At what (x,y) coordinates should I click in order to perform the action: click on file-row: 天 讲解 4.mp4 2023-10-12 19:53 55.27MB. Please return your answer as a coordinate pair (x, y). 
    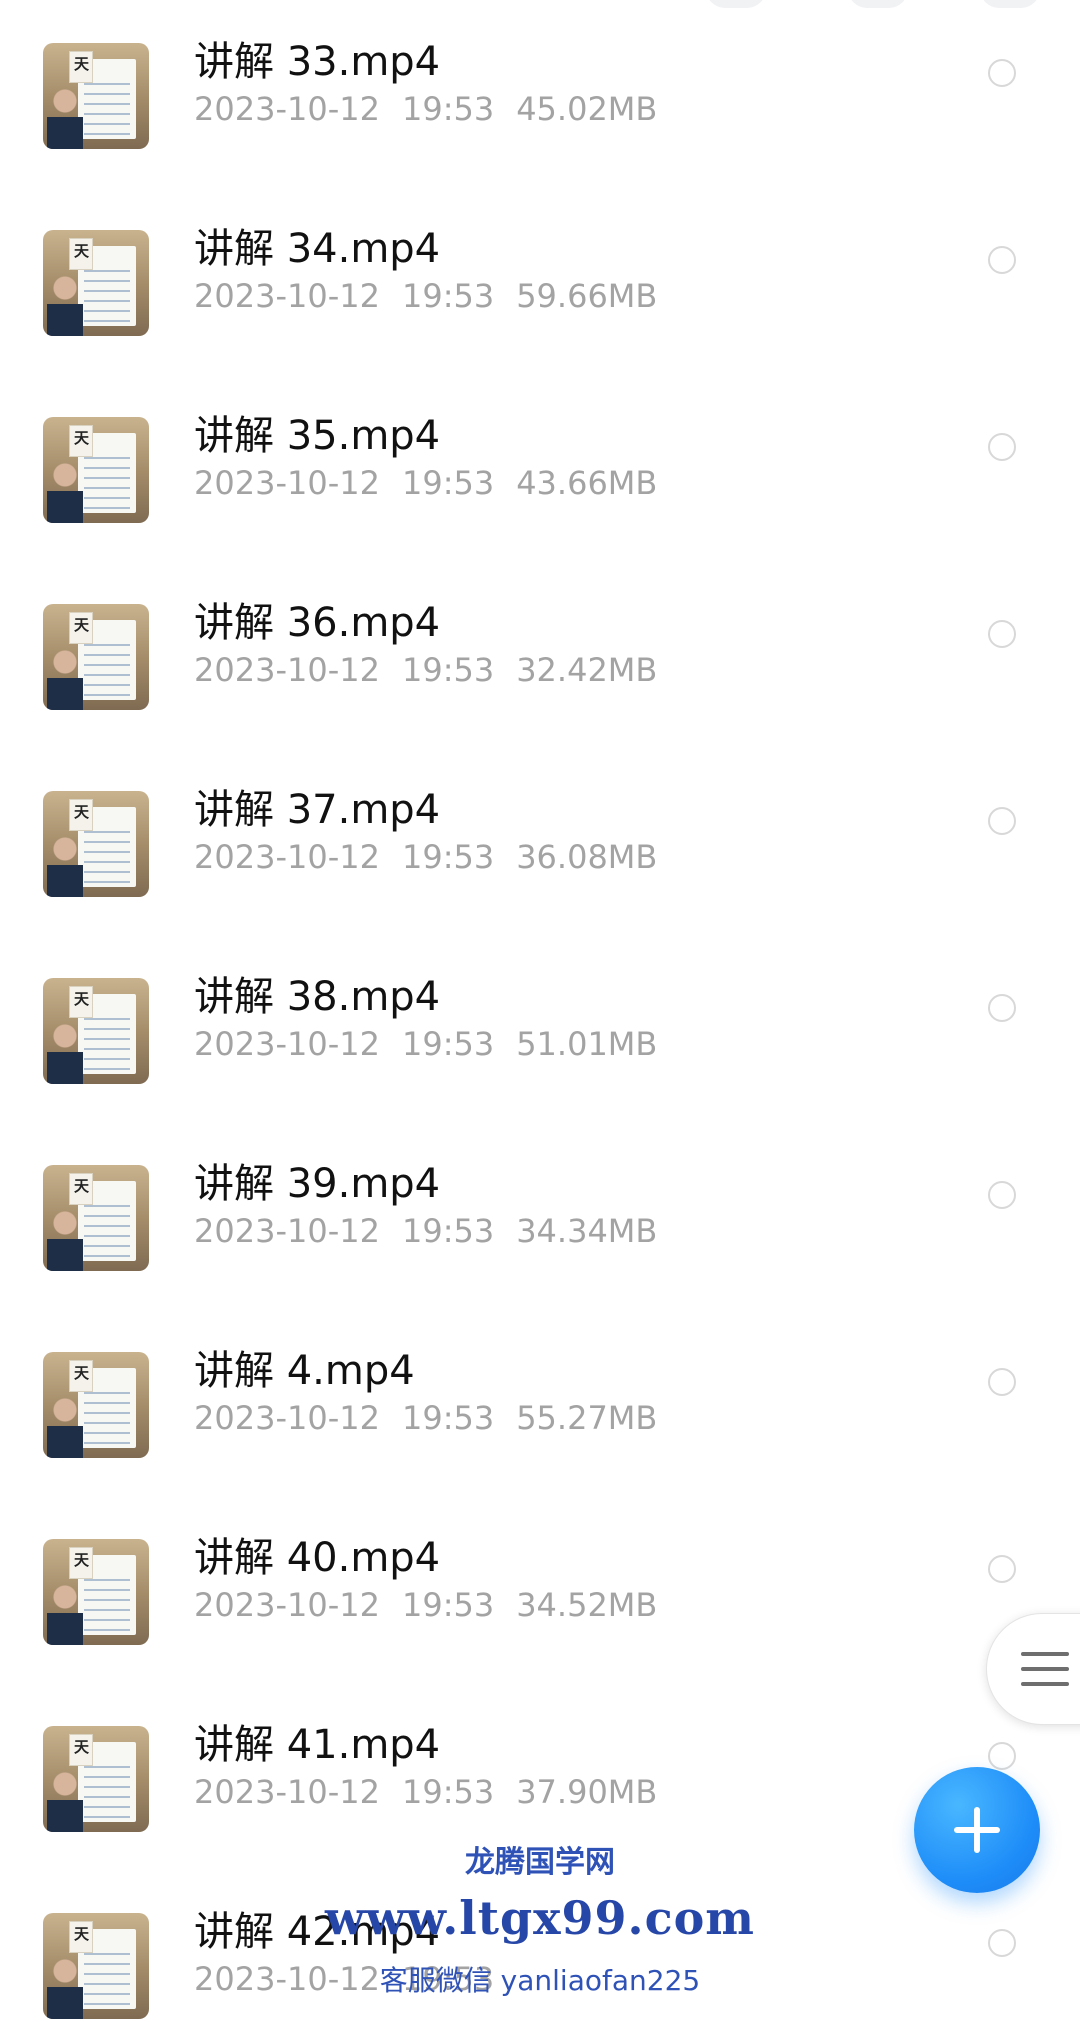
    Looking at the image, I should click on (540, 1367).